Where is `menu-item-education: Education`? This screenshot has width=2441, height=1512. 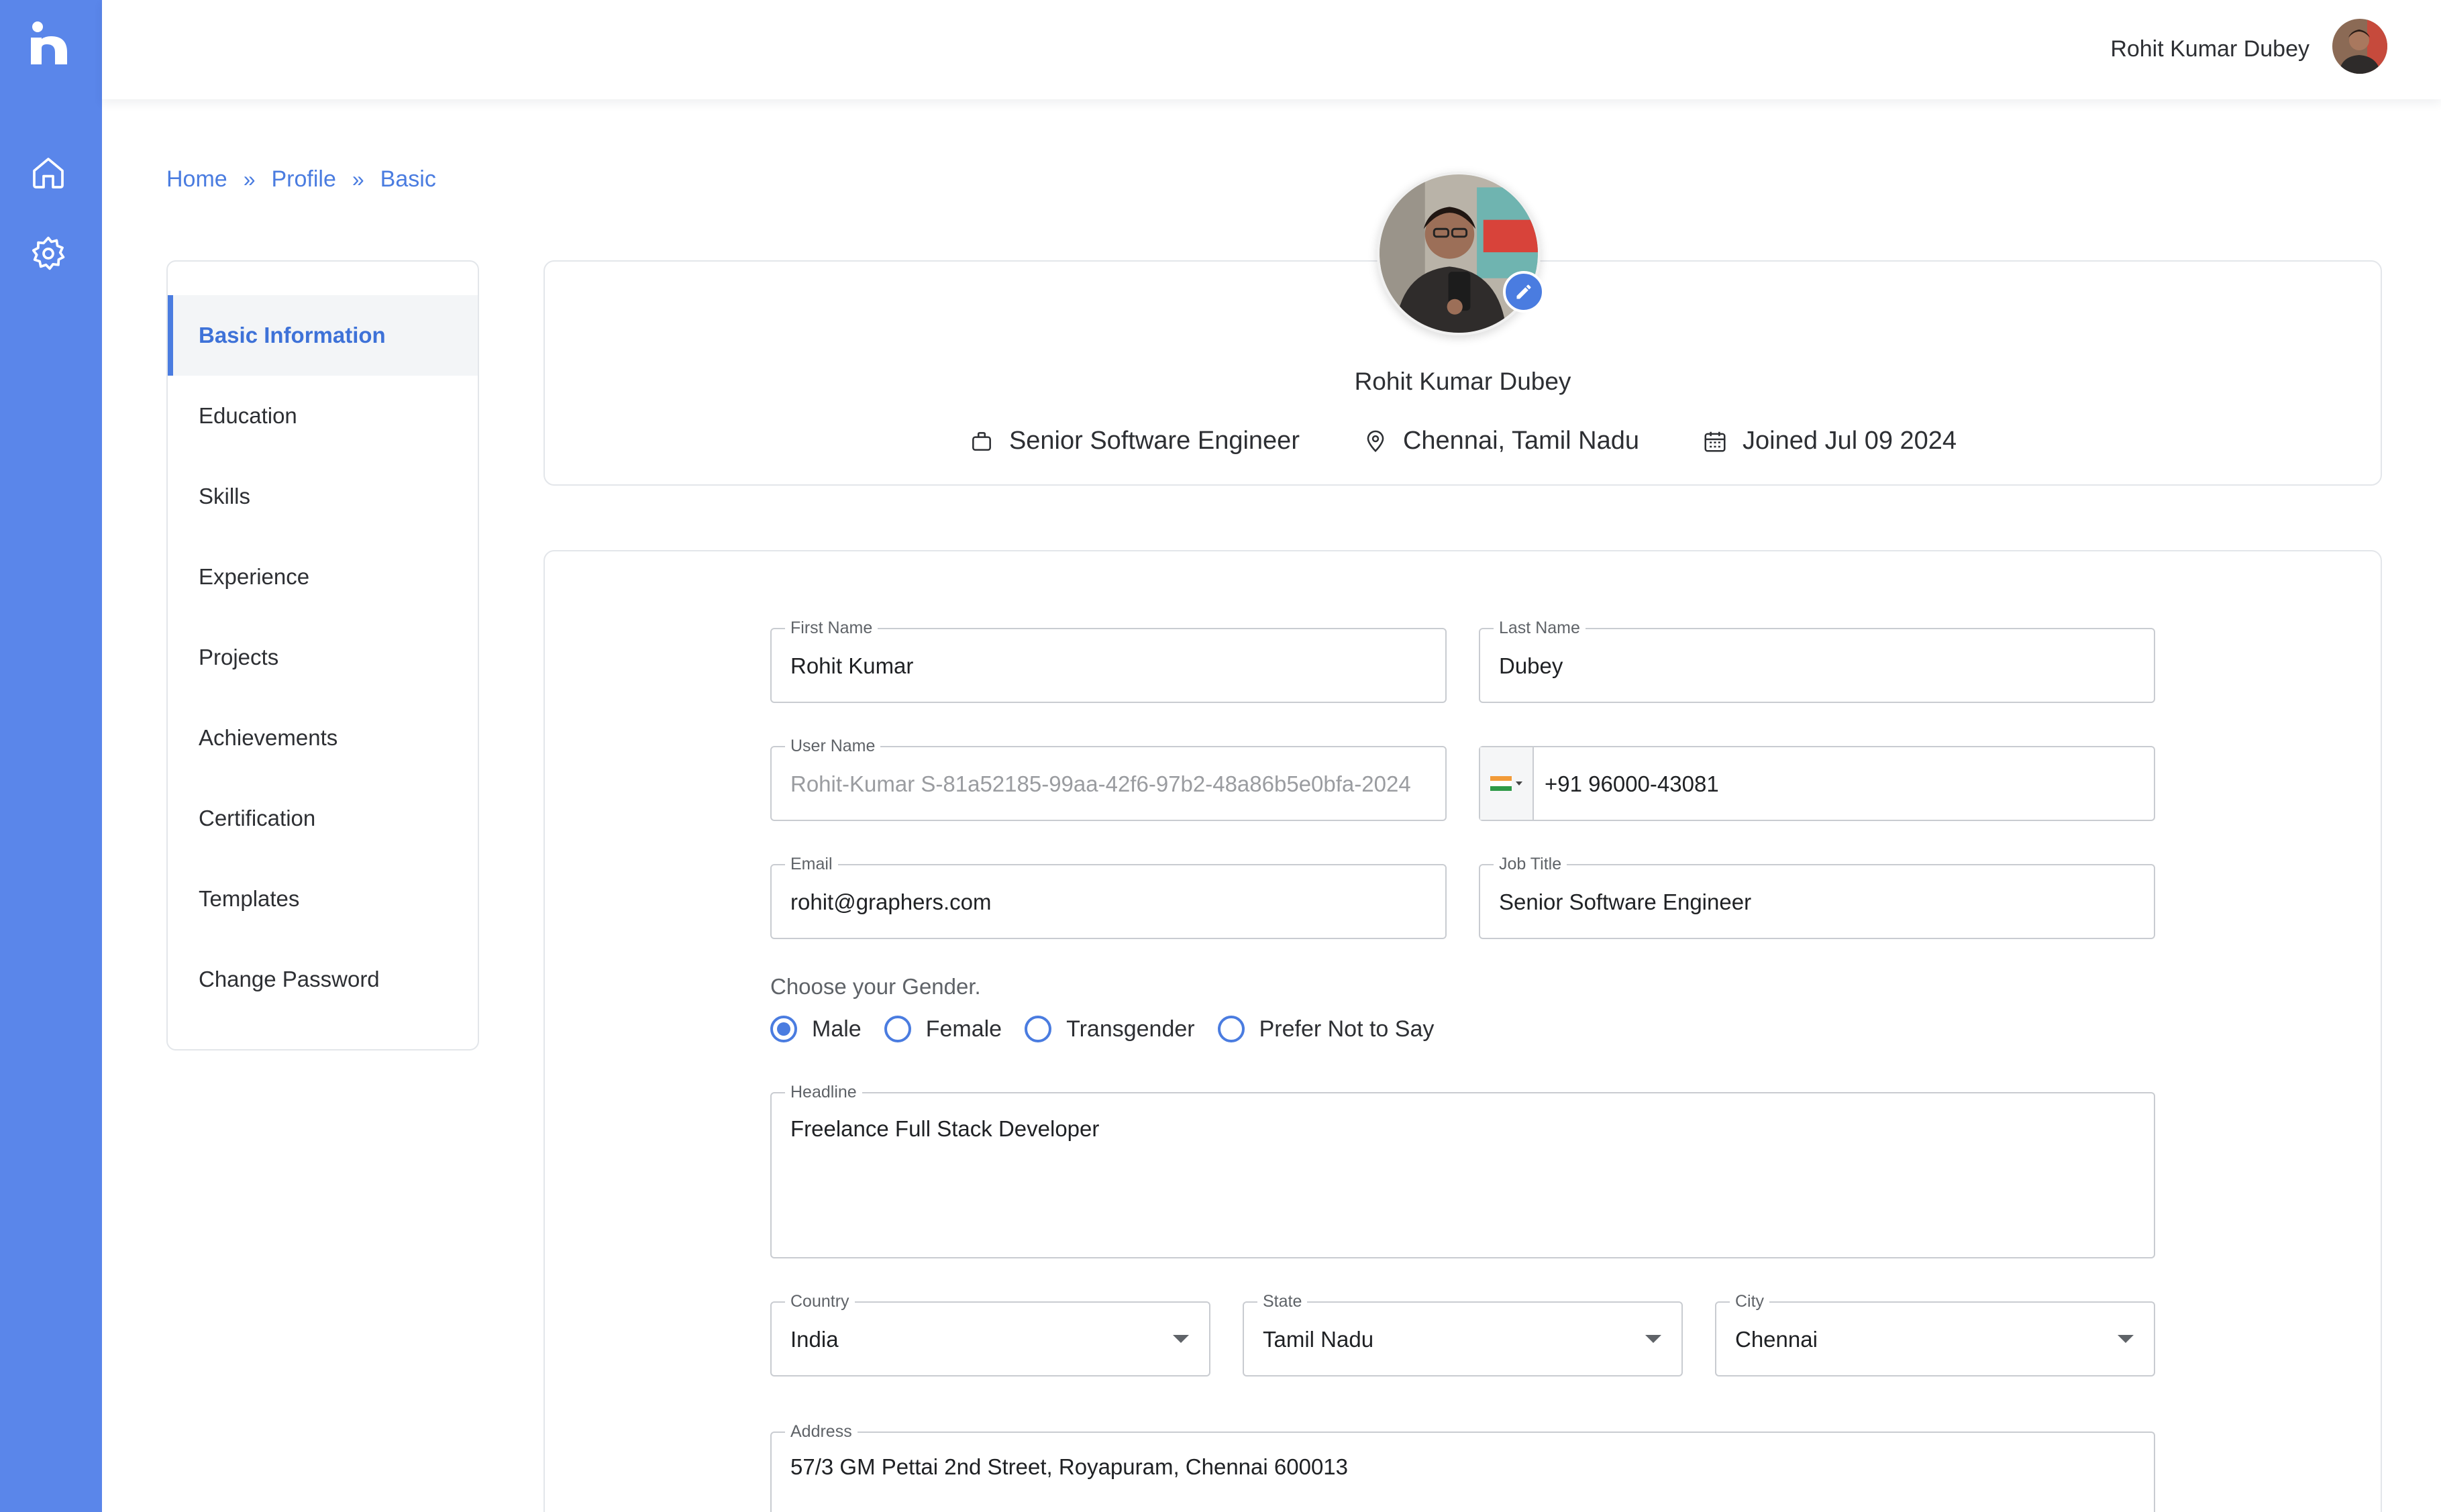
menu-item-education: Education is located at coordinates (323, 416).